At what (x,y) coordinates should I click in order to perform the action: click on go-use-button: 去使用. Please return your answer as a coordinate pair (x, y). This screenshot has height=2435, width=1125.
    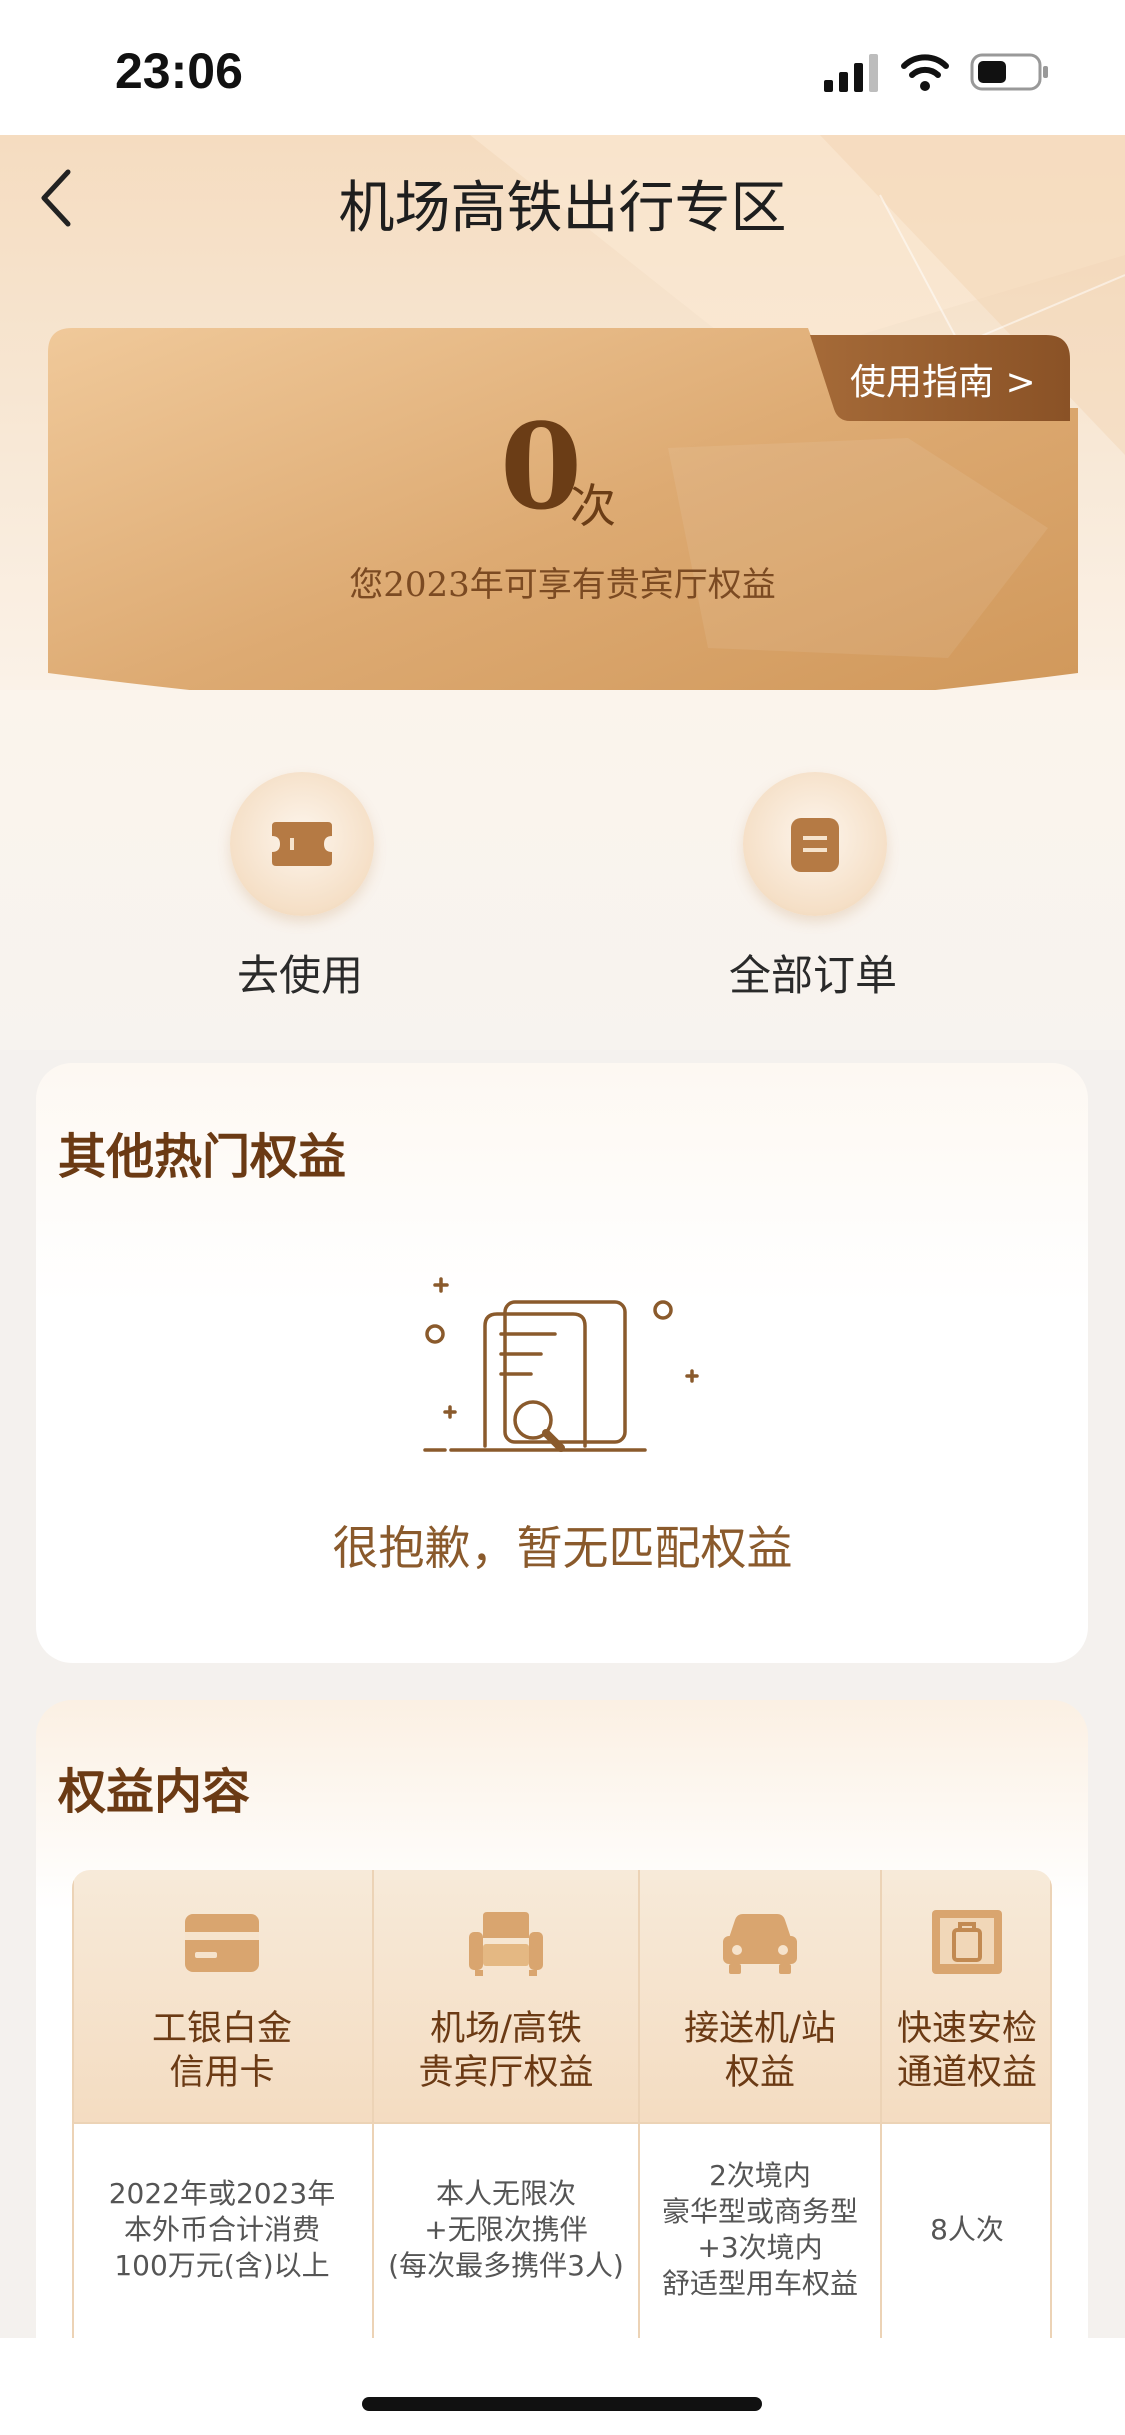
    Looking at the image, I should click on (300, 887).